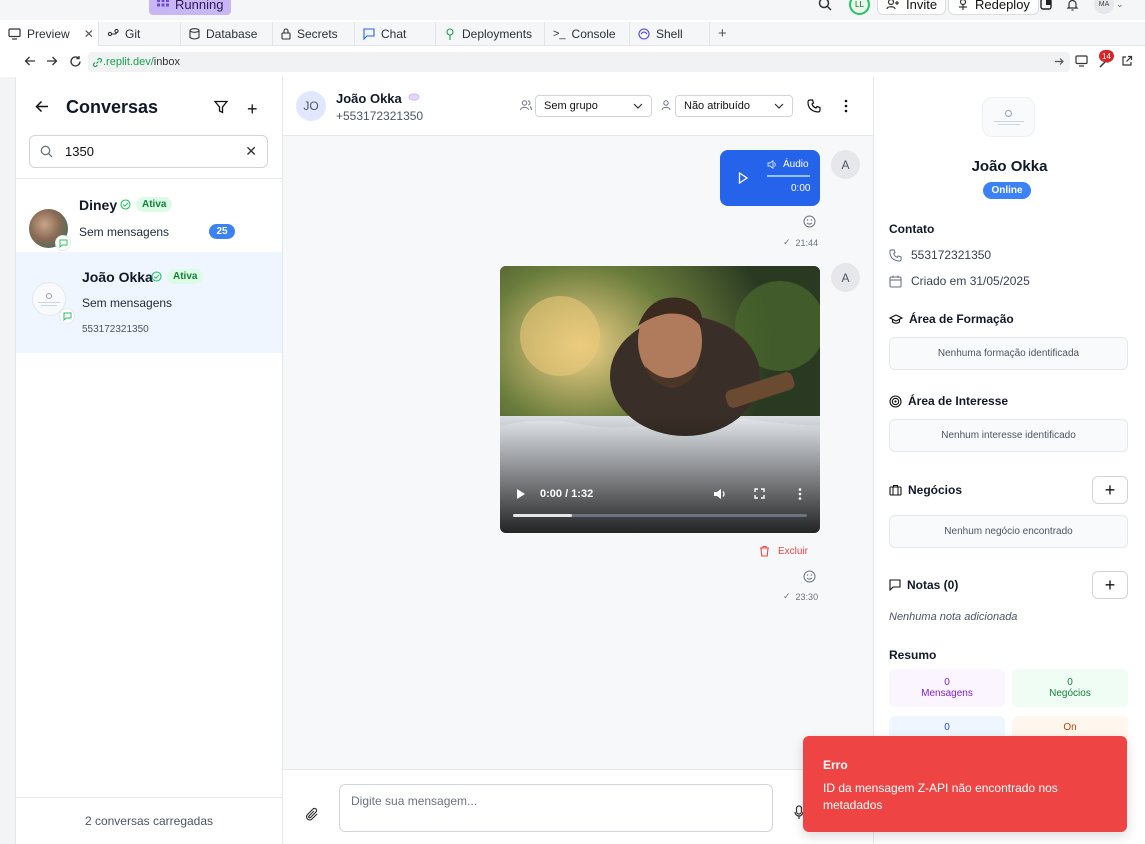 The image size is (1145, 844). What do you see at coordinates (14, 33) in the screenshot?
I see `monitor-icon` at bounding box center [14, 33].